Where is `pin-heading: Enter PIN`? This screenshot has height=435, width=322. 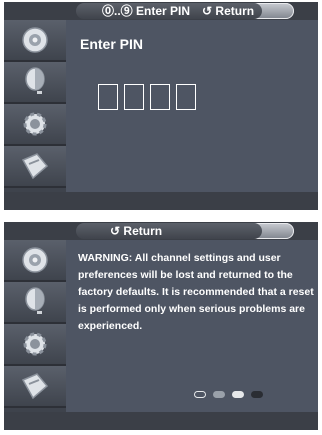 pin-heading: Enter PIN is located at coordinates (112, 44).